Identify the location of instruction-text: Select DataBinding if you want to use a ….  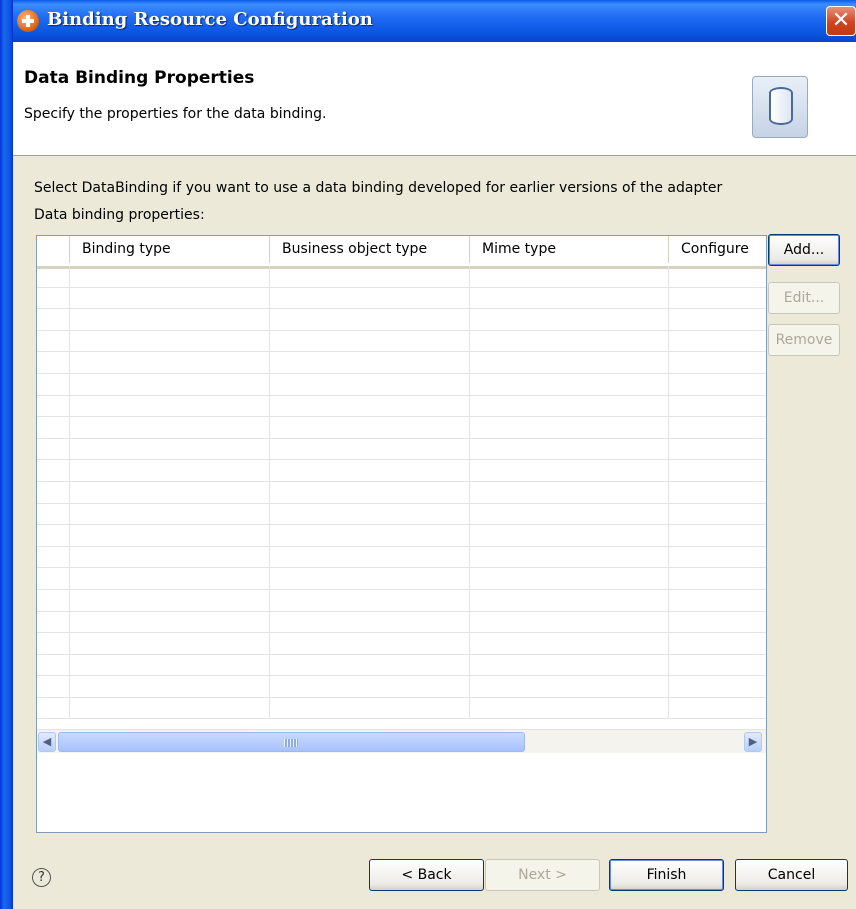
(378, 188).